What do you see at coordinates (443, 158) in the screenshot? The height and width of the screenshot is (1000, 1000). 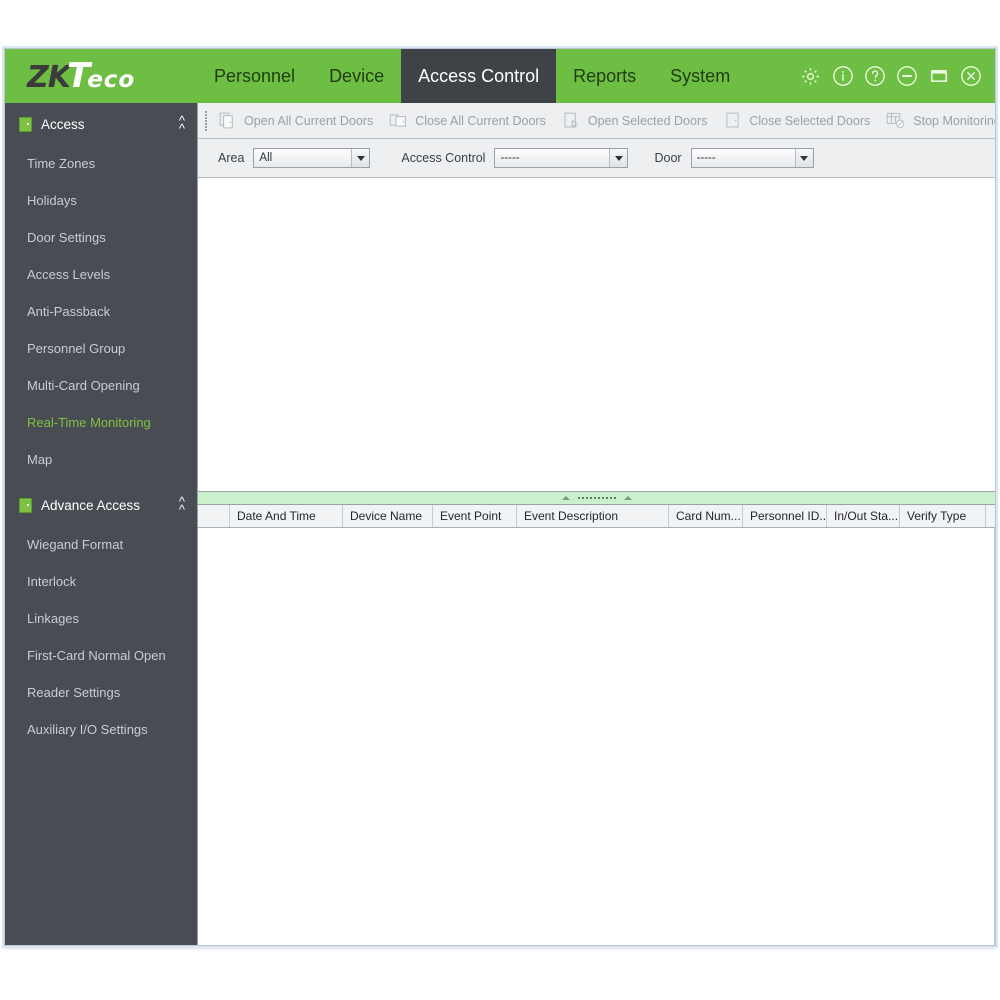 I see `access-control-label: Access Control` at bounding box center [443, 158].